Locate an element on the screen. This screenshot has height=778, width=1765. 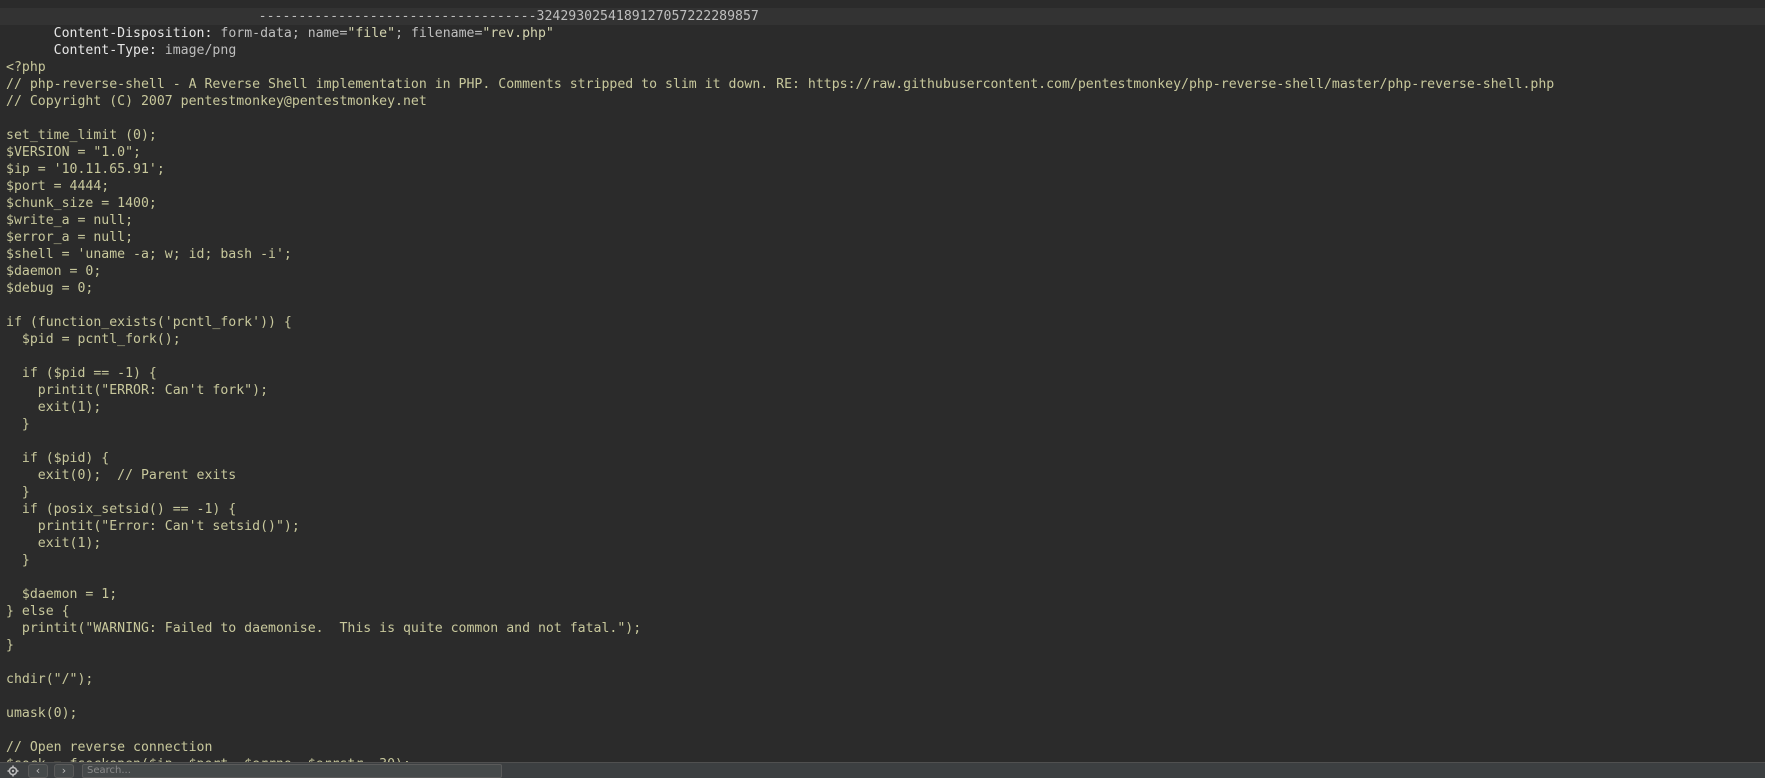
code-line: $pid = pcntl_fork(); is located at coordinates (882, 339).